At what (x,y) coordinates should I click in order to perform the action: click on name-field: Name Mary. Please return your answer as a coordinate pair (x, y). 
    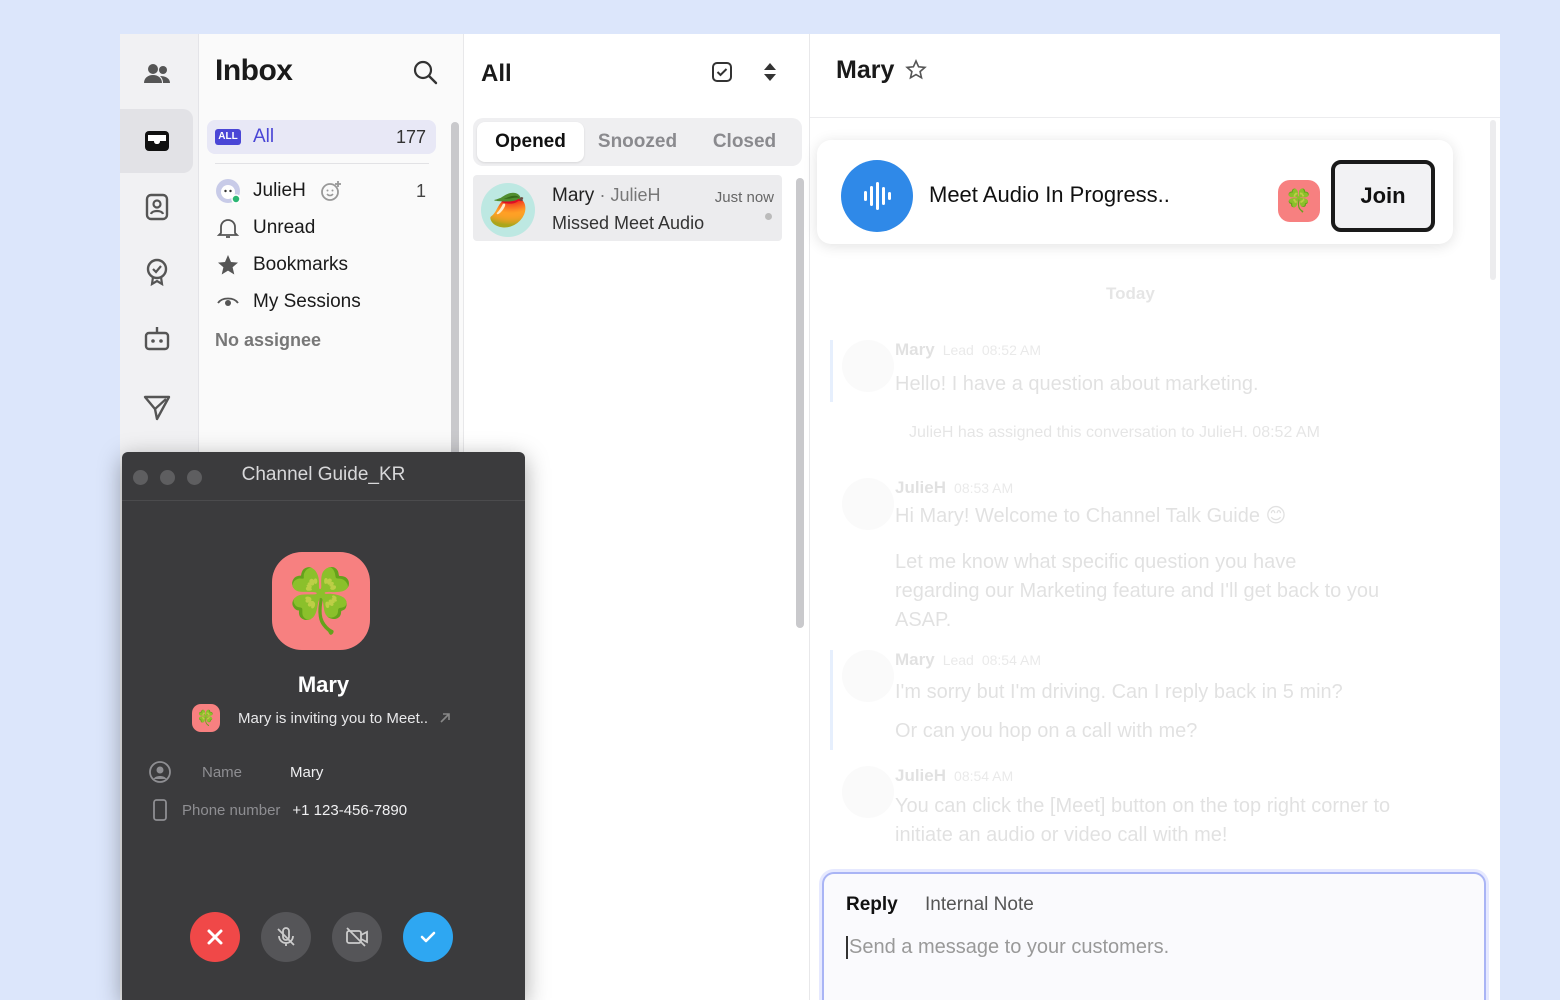
    Looking at the image, I should click on (235, 772).